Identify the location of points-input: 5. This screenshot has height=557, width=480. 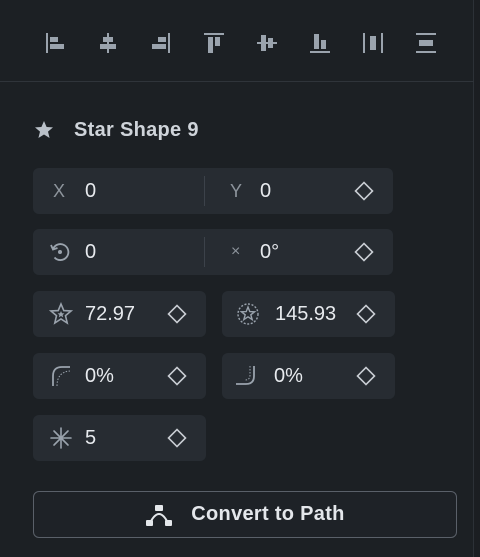
(90, 438).